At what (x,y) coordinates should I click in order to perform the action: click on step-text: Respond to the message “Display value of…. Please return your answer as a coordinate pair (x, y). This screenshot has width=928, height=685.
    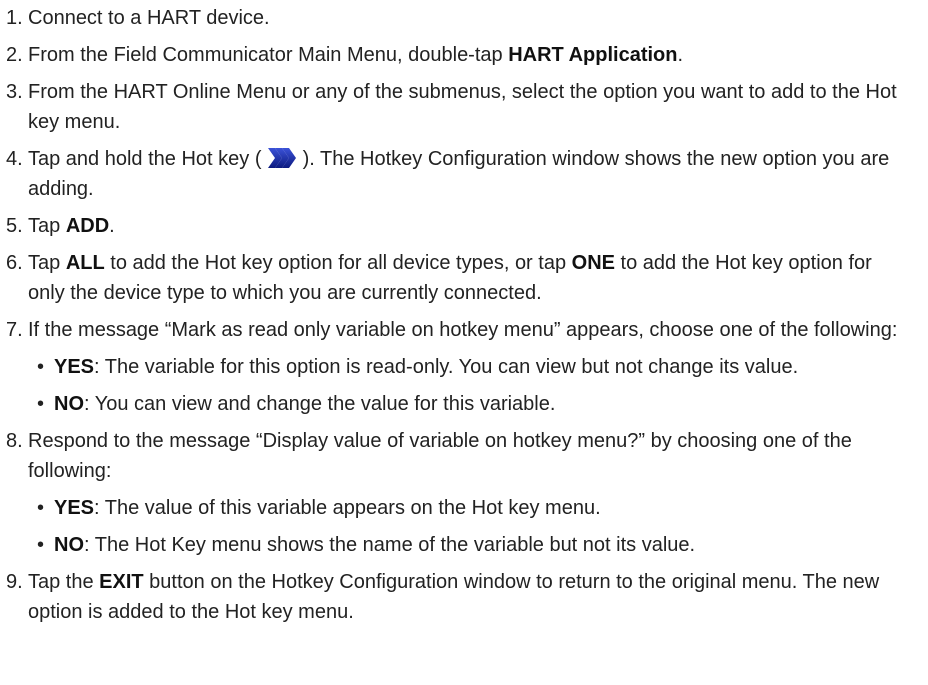
    Looking at the image, I should click on (440, 456).